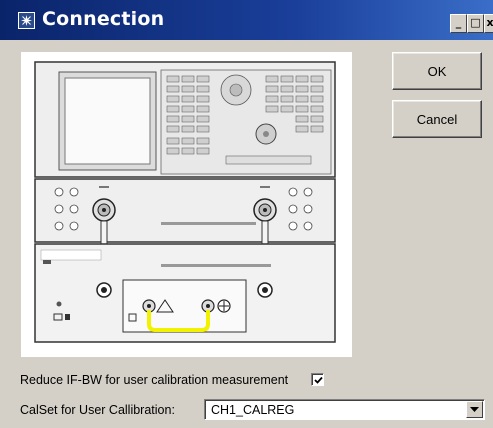 Image resolution: width=493 pixels, height=428 pixels. What do you see at coordinates (437, 119) in the screenshot?
I see `cancel-button: Cancel` at bounding box center [437, 119].